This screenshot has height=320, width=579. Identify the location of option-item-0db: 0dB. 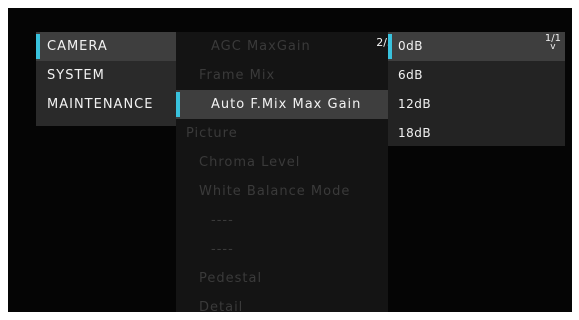
(476, 46).